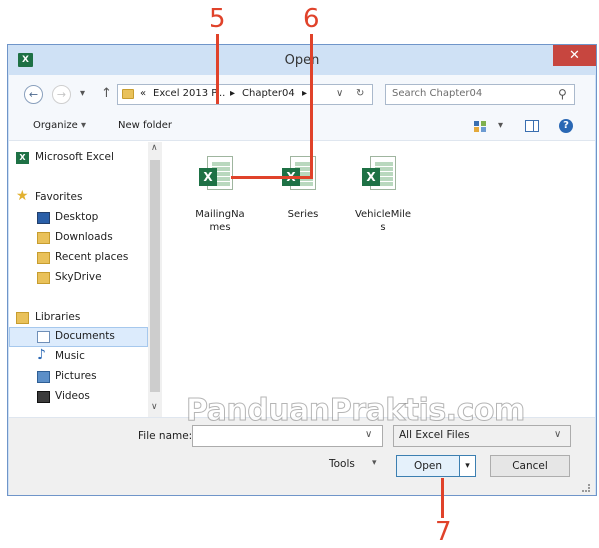 Image resolution: width=599 pixels, height=548 pixels. Describe the element at coordinates (586, 488) in the screenshot. I see `resize-grip-icon` at that location.